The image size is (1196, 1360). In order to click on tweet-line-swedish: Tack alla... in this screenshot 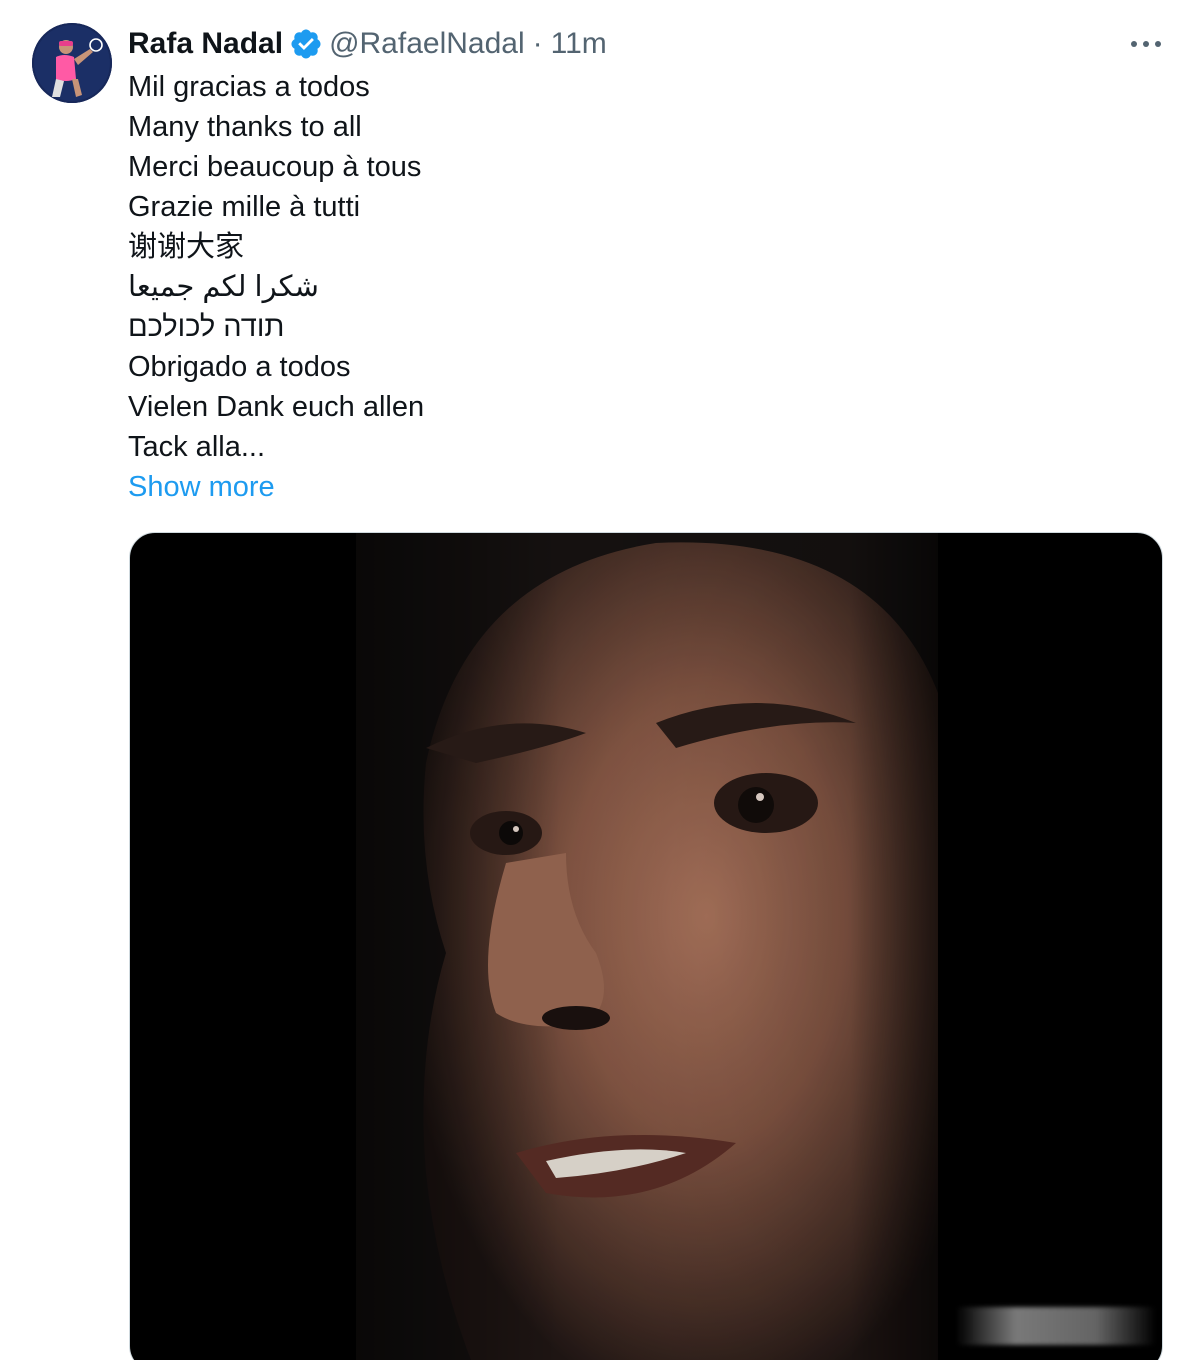, I will do `click(196, 447)`.